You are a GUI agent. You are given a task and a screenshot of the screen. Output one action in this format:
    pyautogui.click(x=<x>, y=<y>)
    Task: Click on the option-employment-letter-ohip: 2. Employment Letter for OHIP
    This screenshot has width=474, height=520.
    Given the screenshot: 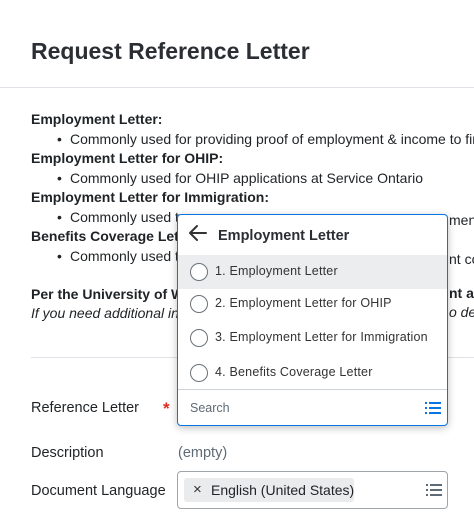 What is the action you would take?
    pyautogui.click(x=312, y=304)
    